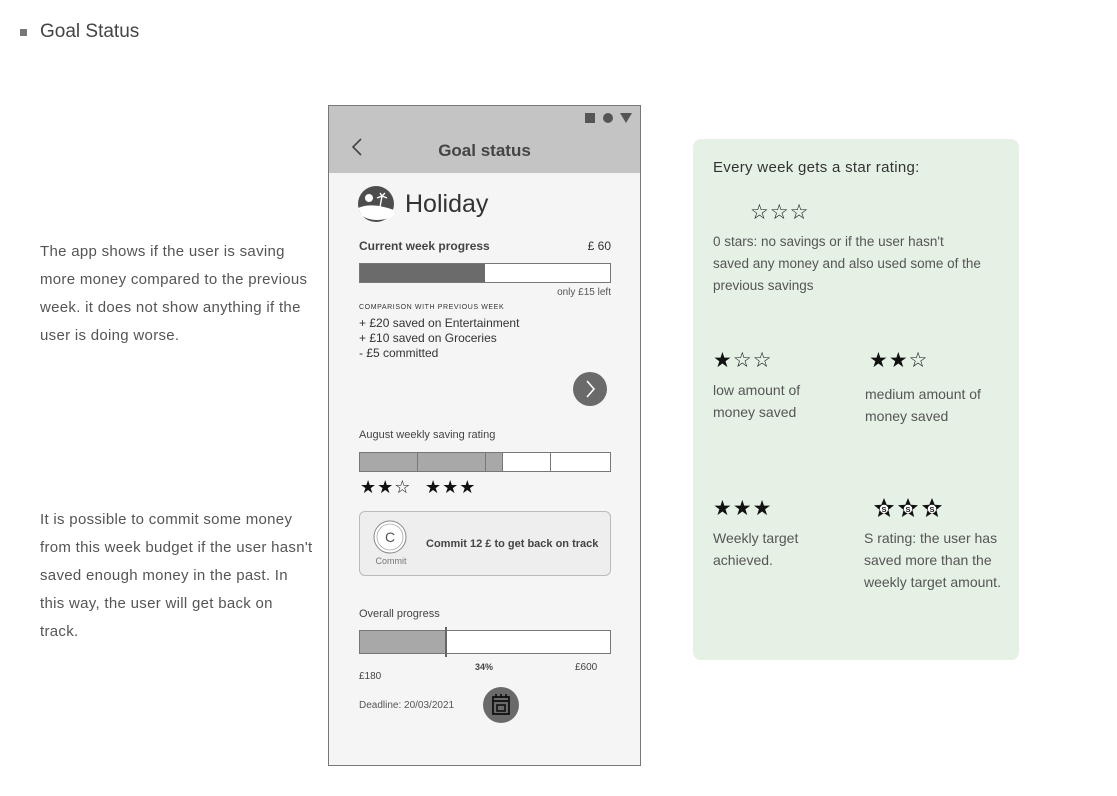  I want to click on overall-progress-marker, so click(446, 642).